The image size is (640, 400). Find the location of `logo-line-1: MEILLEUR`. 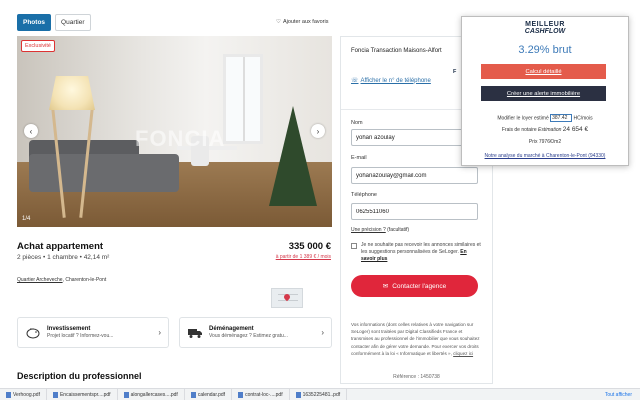

logo-line-1: MEILLEUR is located at coordinates (545, 24).